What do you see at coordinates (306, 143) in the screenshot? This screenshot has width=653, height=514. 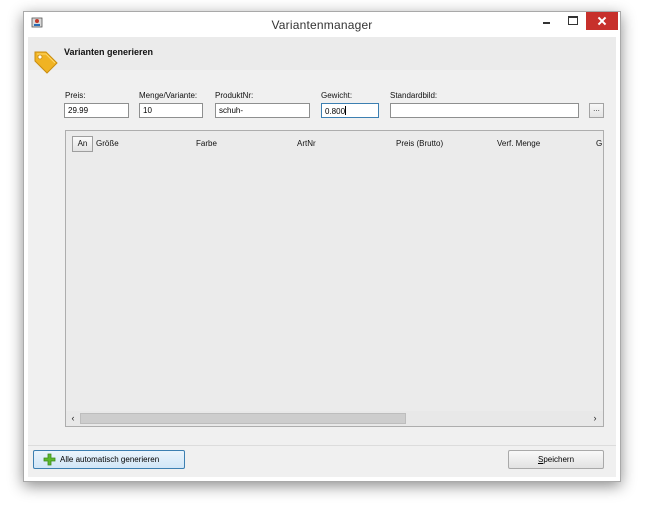 I see `column-header-artnr: ArtNr` at bounding box center [306, 143].